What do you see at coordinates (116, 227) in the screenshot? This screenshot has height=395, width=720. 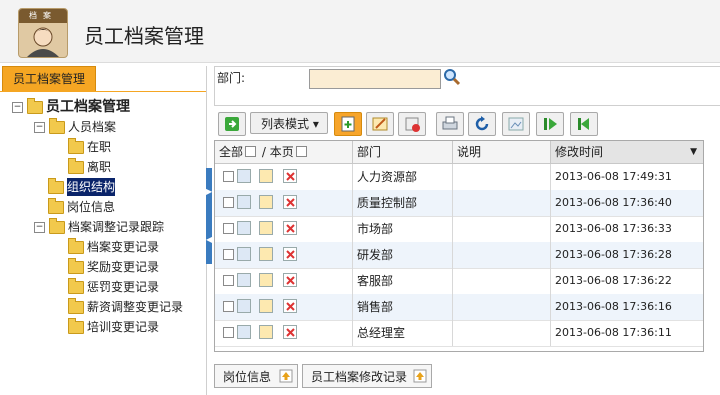 I see `tree-item-label: 档案调整记录跟踪` at bounding box center [116, 227].